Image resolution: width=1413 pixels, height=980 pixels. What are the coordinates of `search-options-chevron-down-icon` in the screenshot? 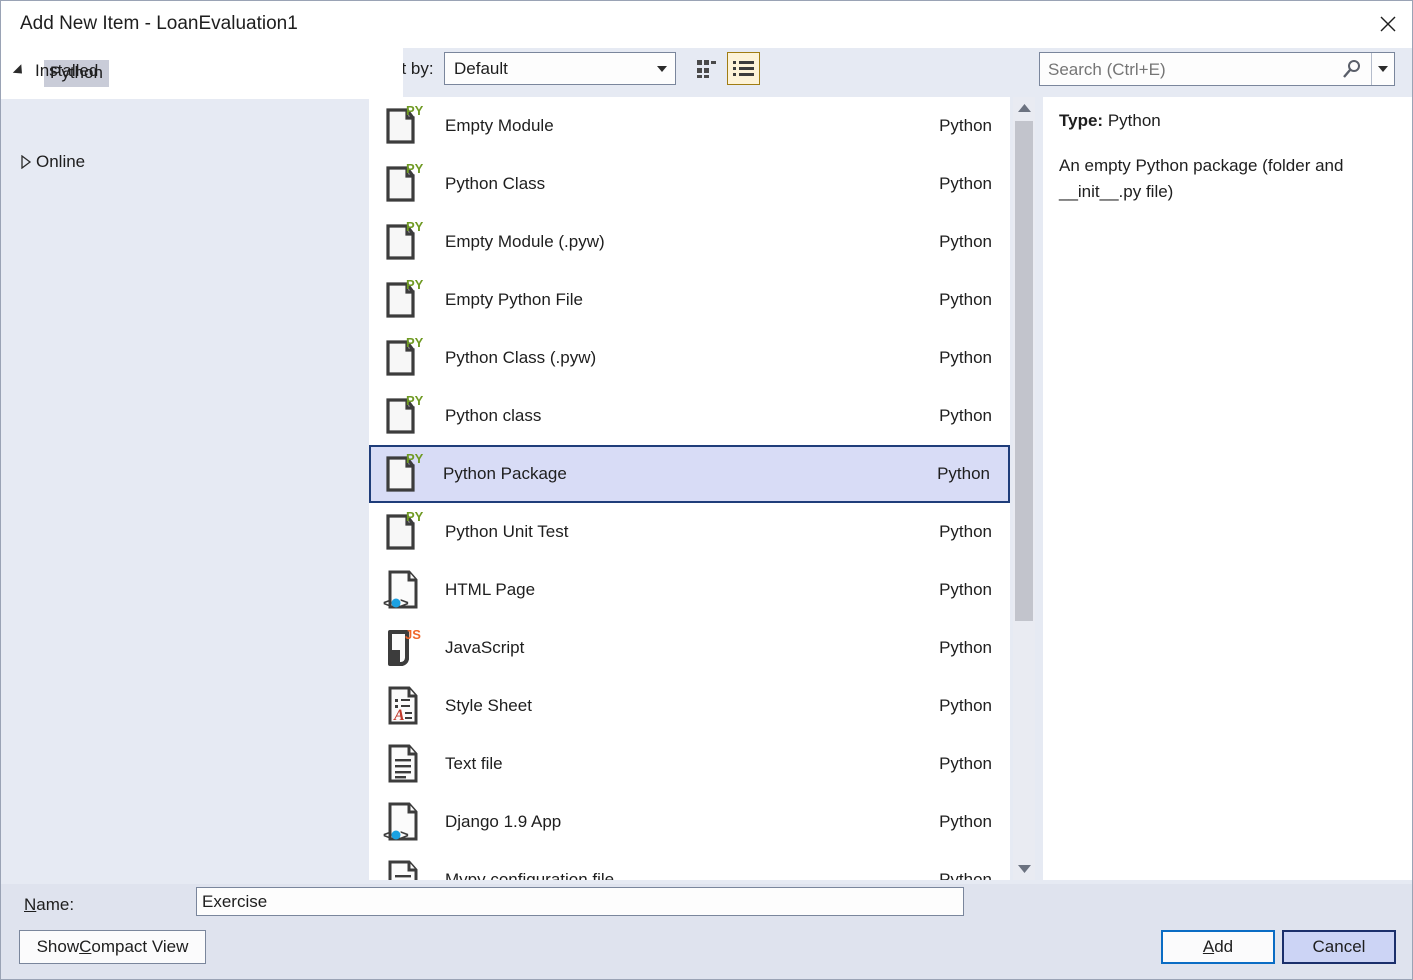 It's located at (1382, 69).